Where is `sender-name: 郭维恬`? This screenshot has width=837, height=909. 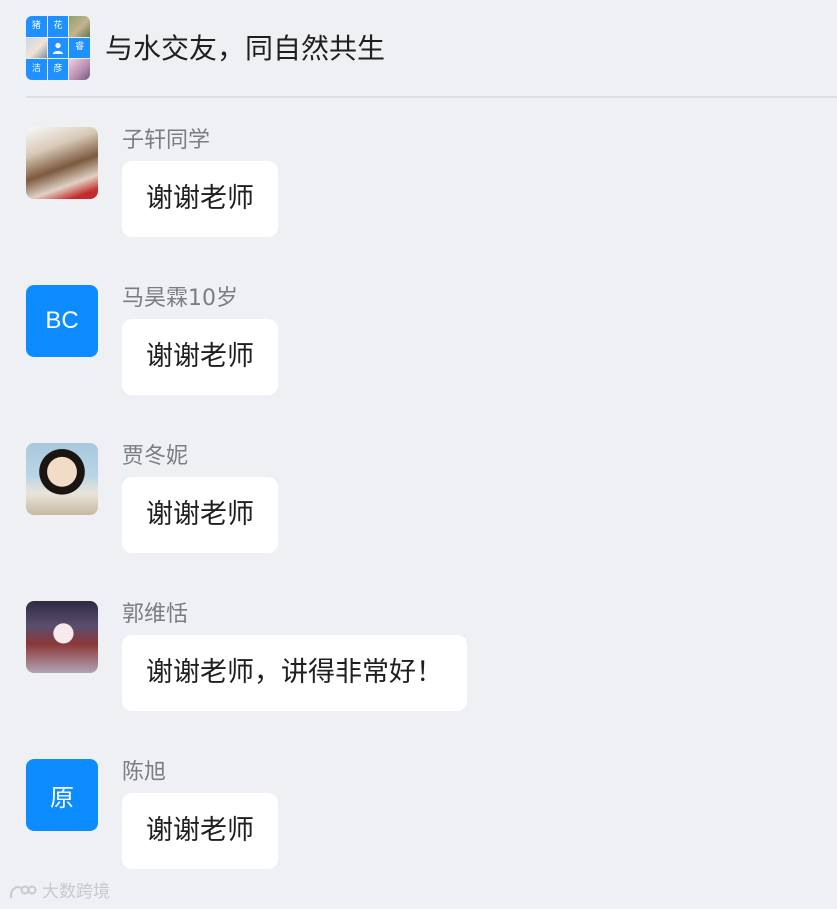 sender-name: 郭维恬 is located at coordinates (155, 614).